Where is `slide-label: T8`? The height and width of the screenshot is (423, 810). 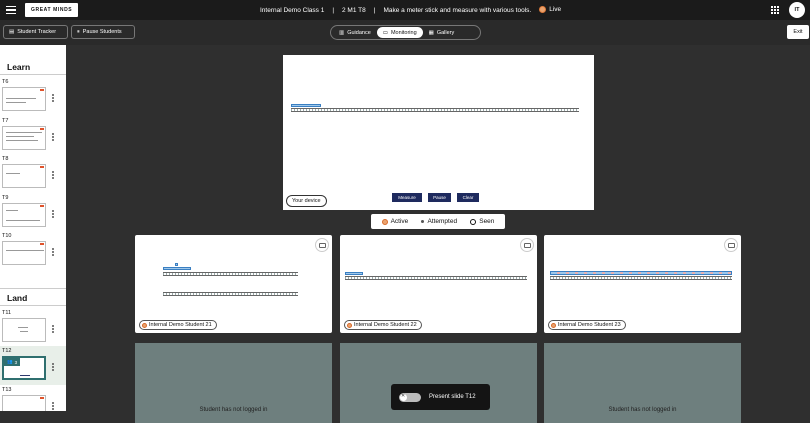 slide-label: T8 is located at coordinates (5, 159).